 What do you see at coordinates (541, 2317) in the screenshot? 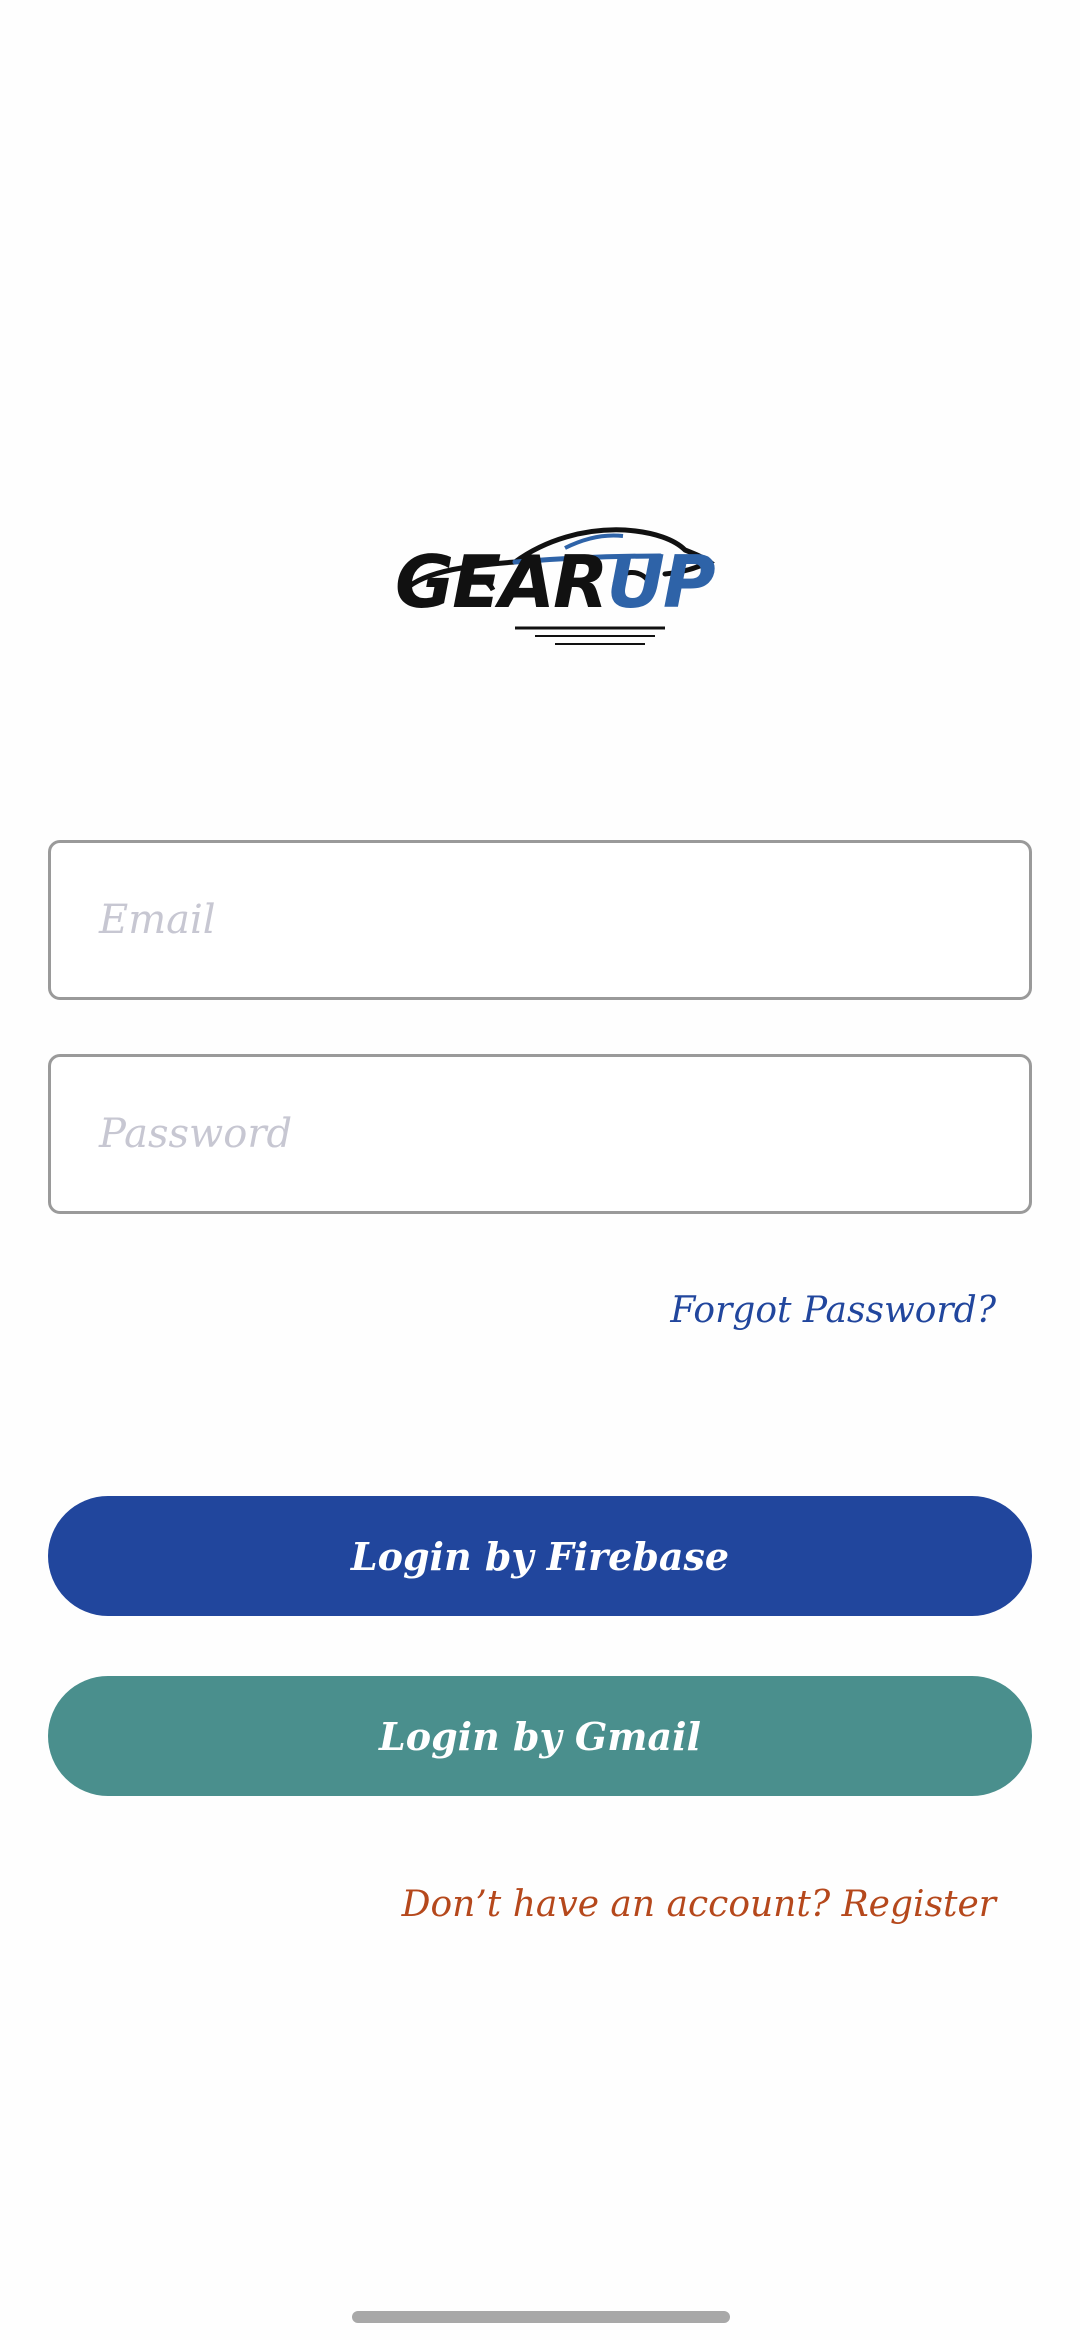
I see `home-indicator` at bounding box center [541, 2317].